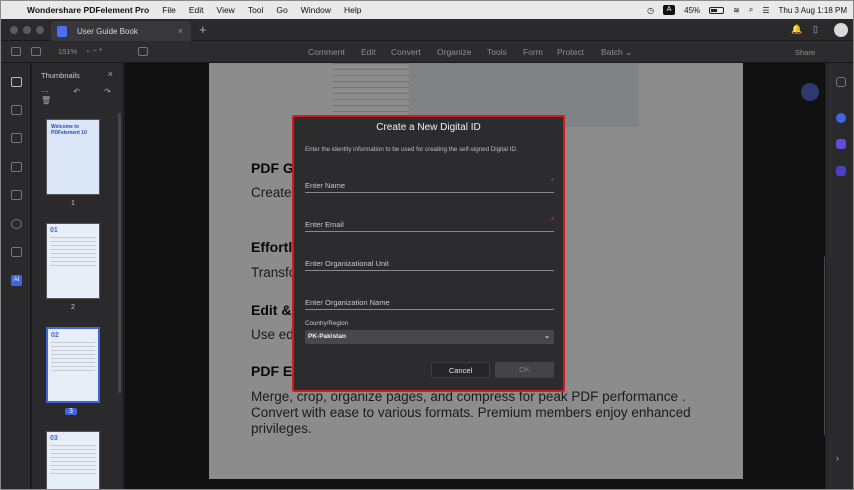 Image resolution: width=854 pixels, height=490 pixels. I want to click on thumbnails-rail-icon, so click(16, 82).